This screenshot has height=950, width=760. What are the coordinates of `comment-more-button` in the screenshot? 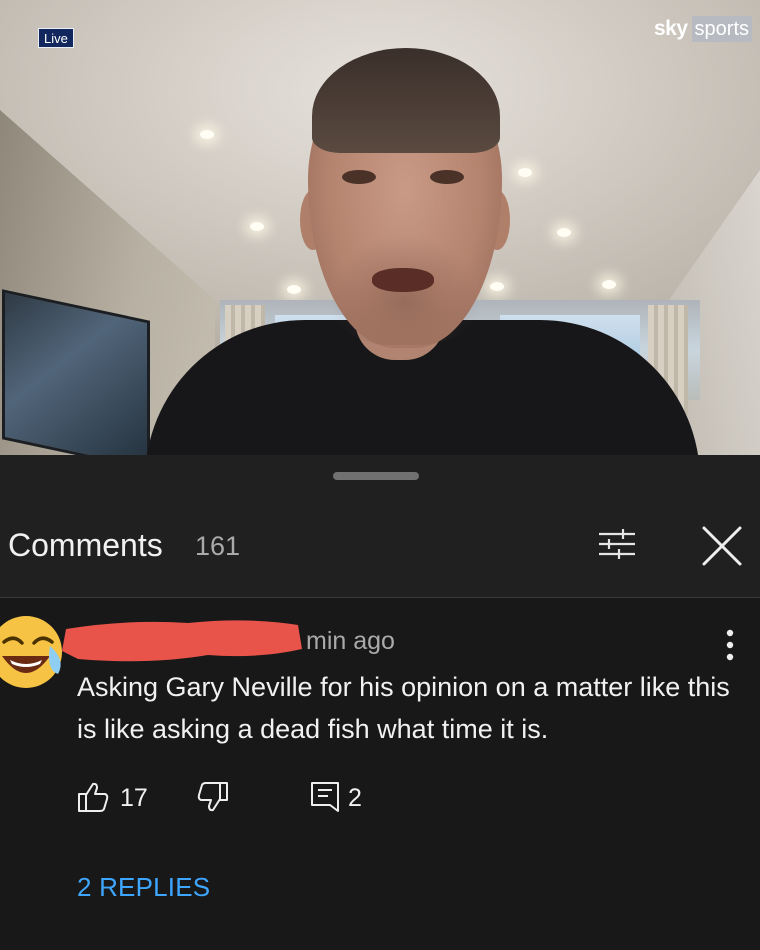 It's located at (730, 645).